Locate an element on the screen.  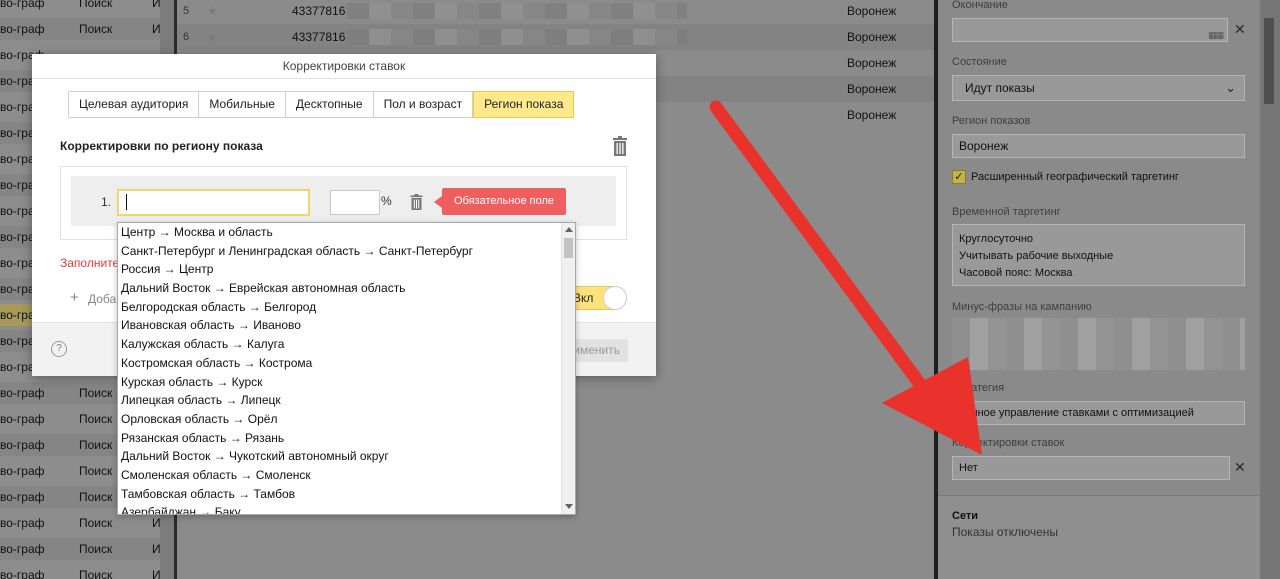
time-line: Часовой пояс: Москва is located at coordinates (1016, 273).